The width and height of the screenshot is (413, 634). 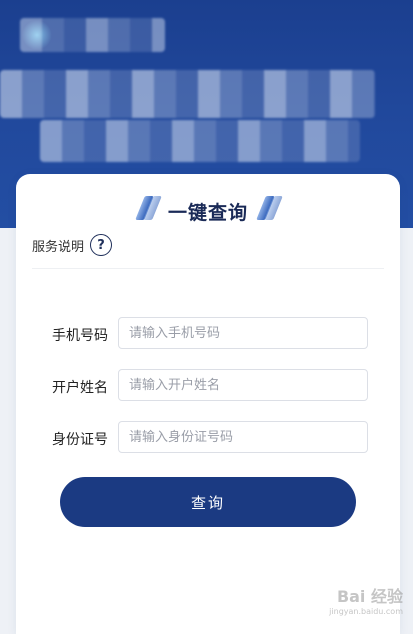 I want to click on phone-label: 手机号码, so click(x=80, y=336).